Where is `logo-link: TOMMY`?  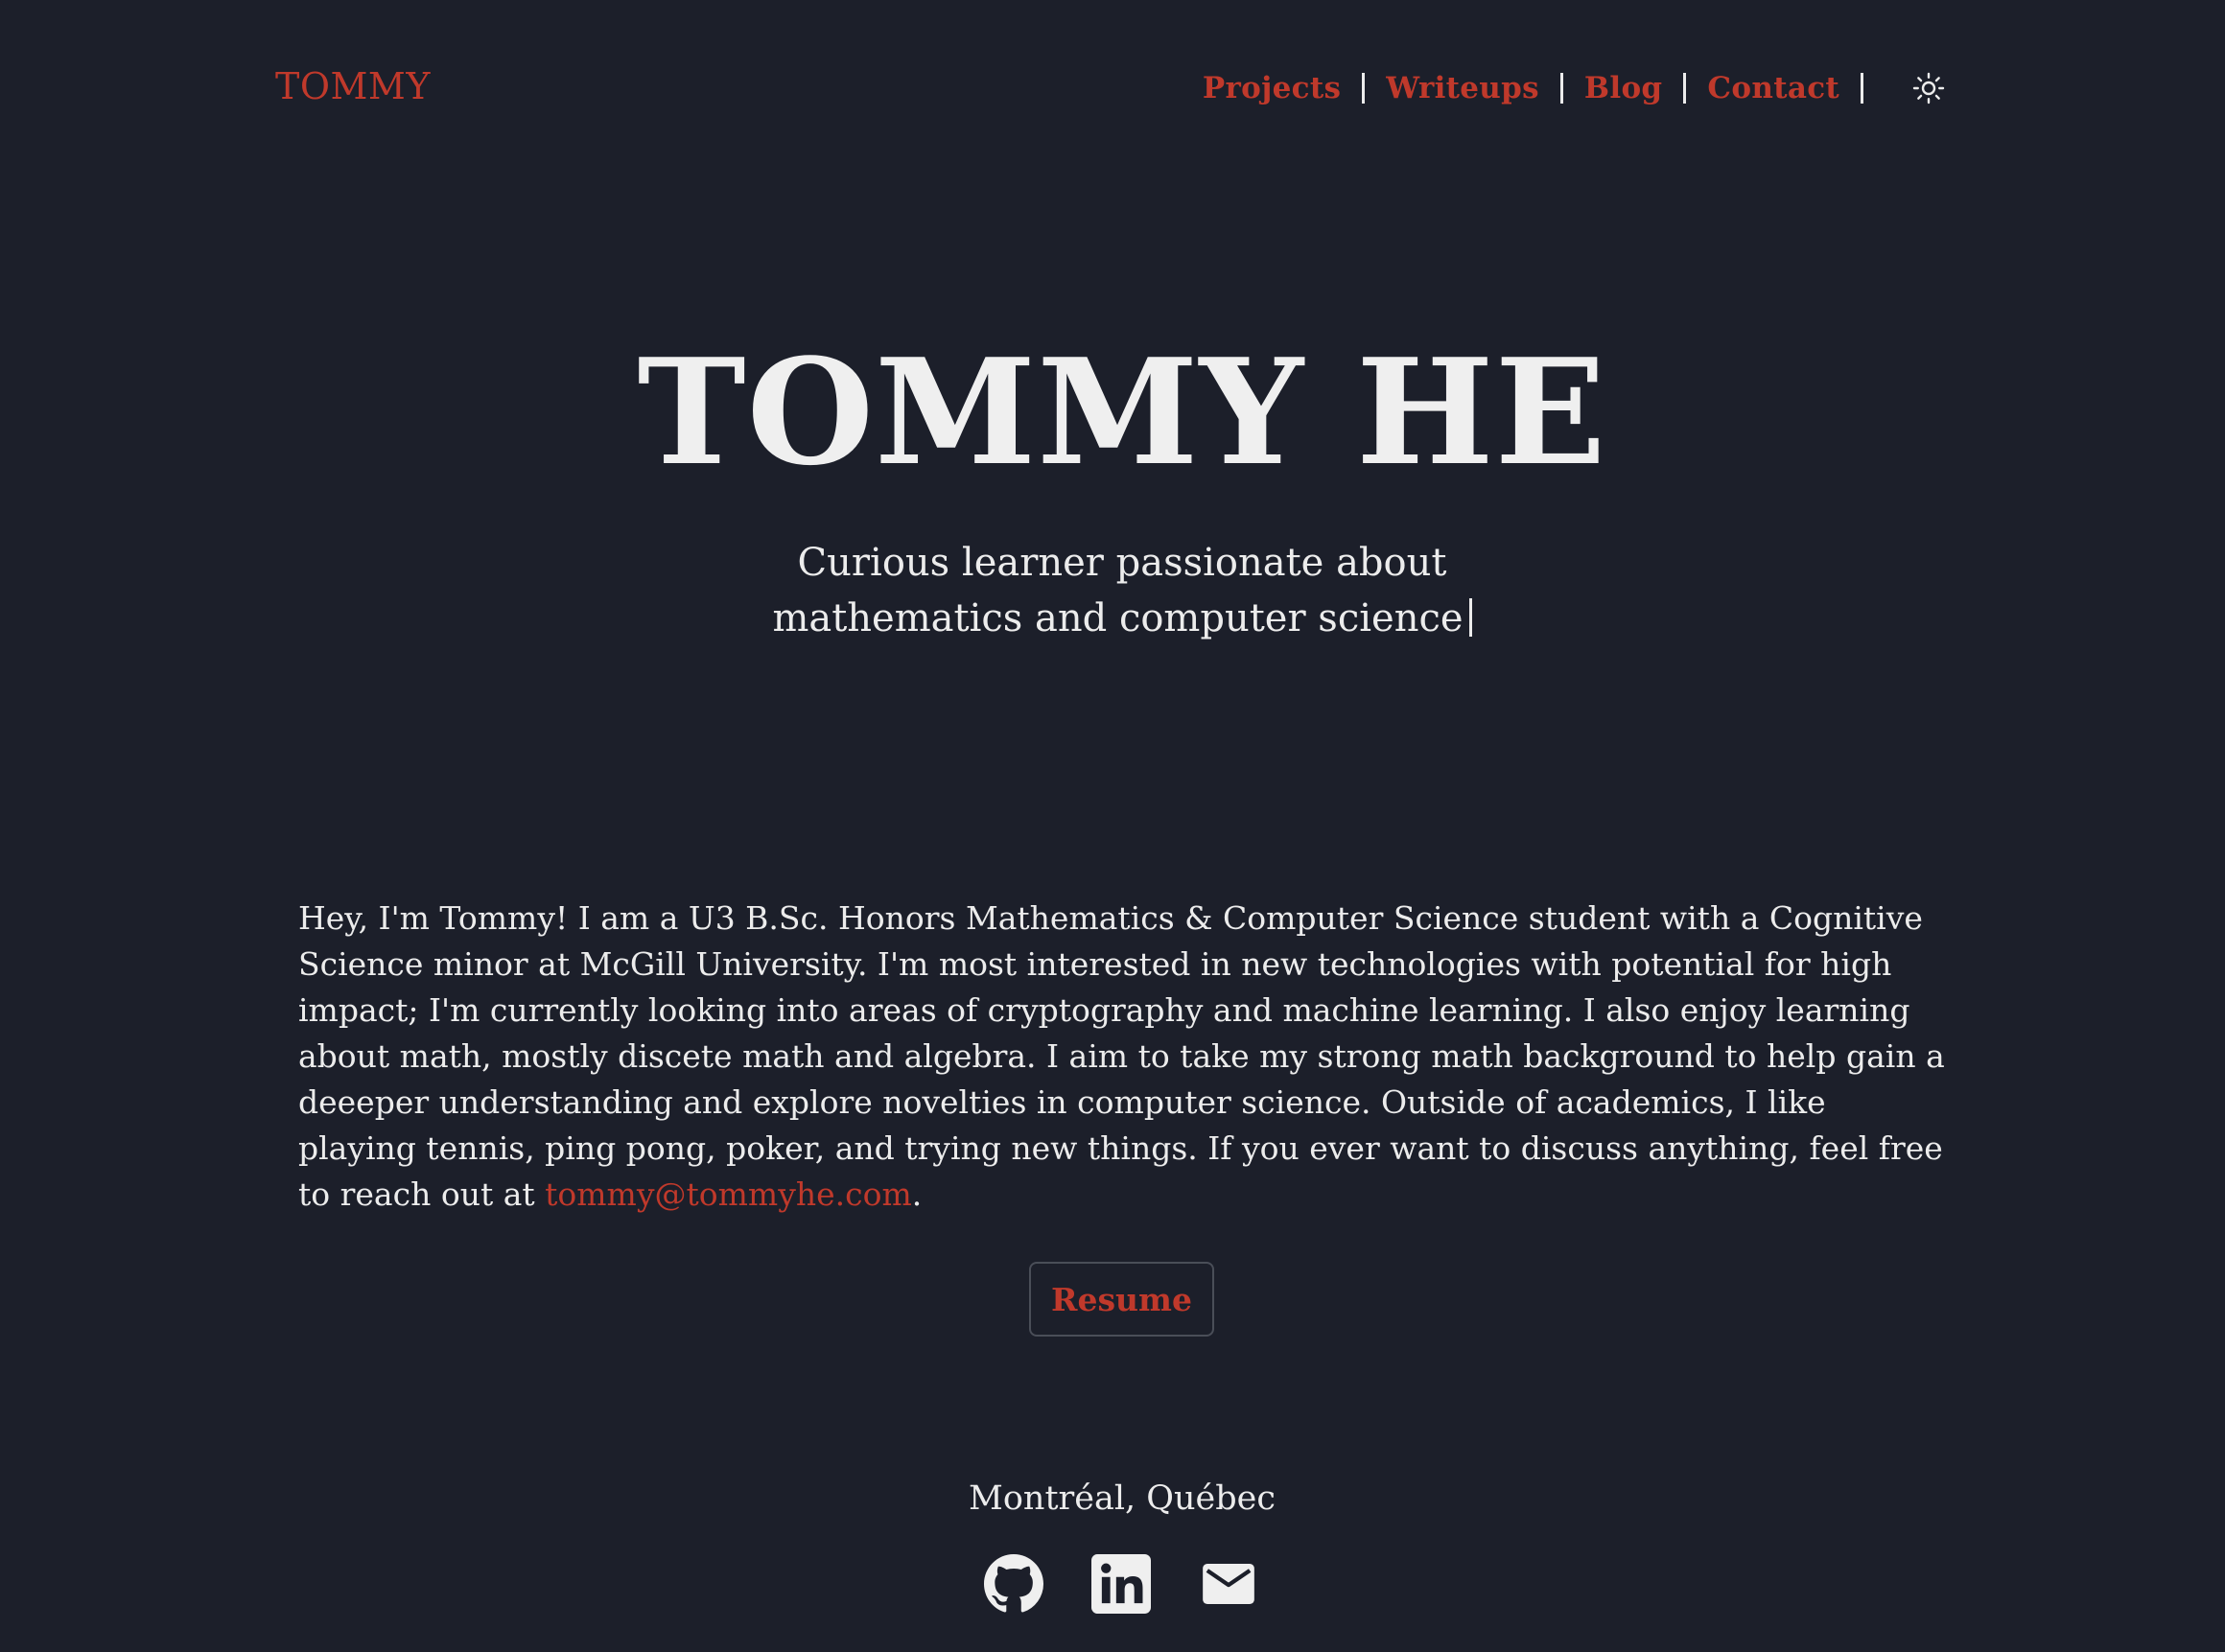
logo-link: TOMMY is located at coordinates (353, 86).